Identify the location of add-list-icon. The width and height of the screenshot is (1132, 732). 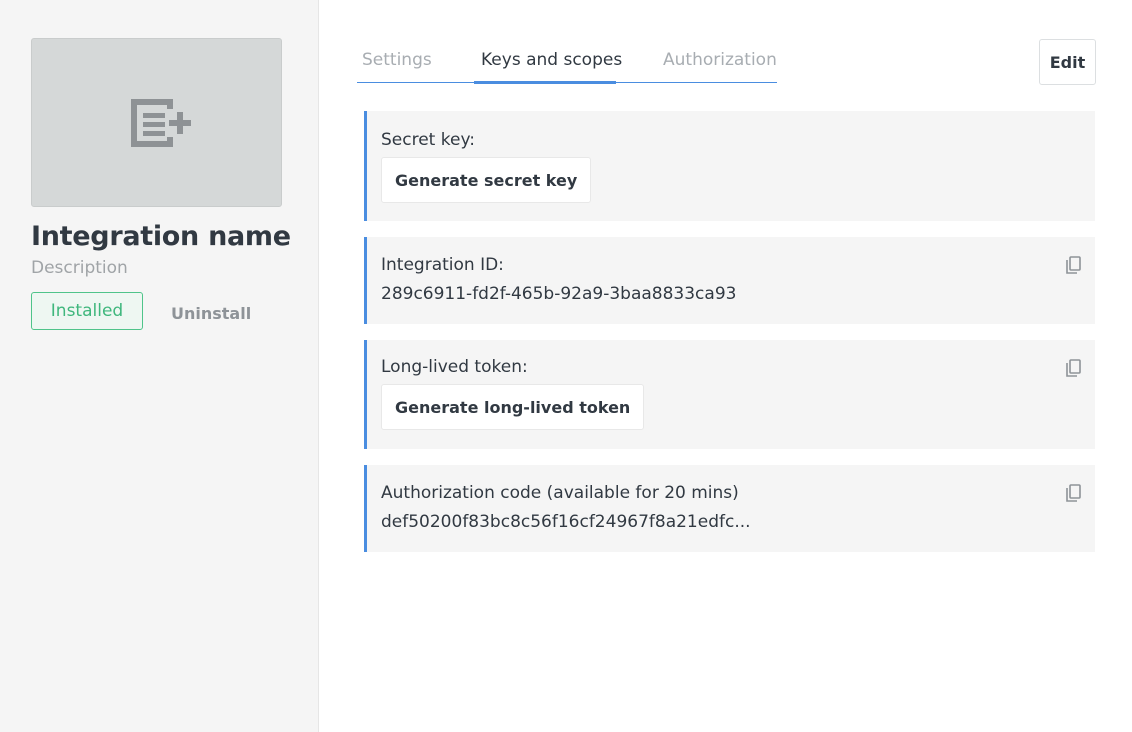
(160, 122).